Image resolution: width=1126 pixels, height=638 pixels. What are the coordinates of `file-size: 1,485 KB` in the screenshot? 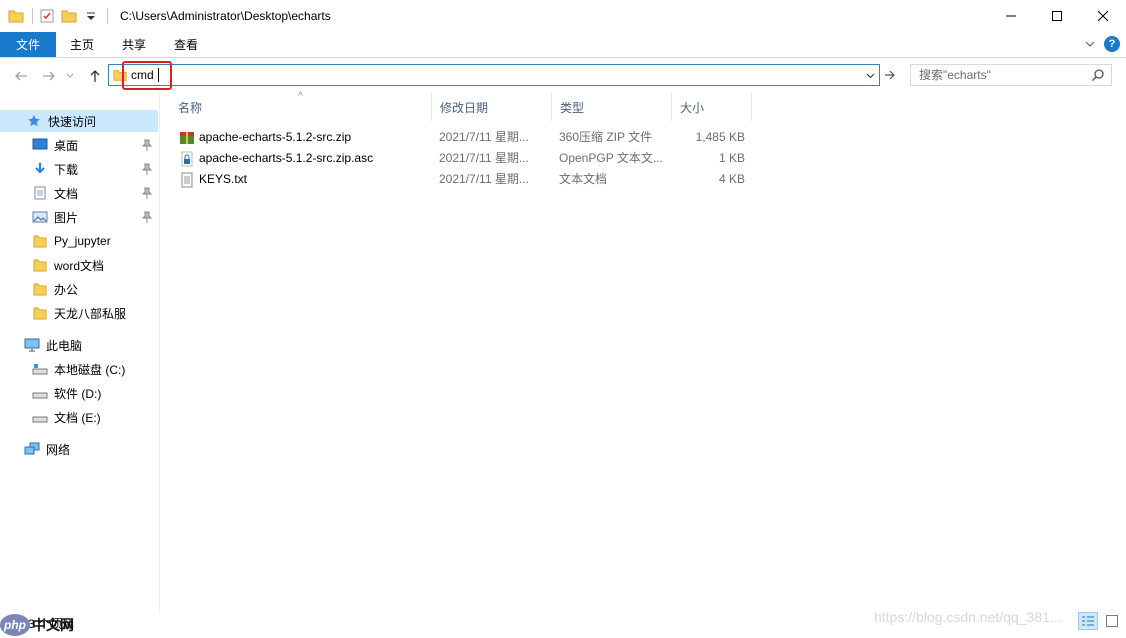 It's located at (720, 137).